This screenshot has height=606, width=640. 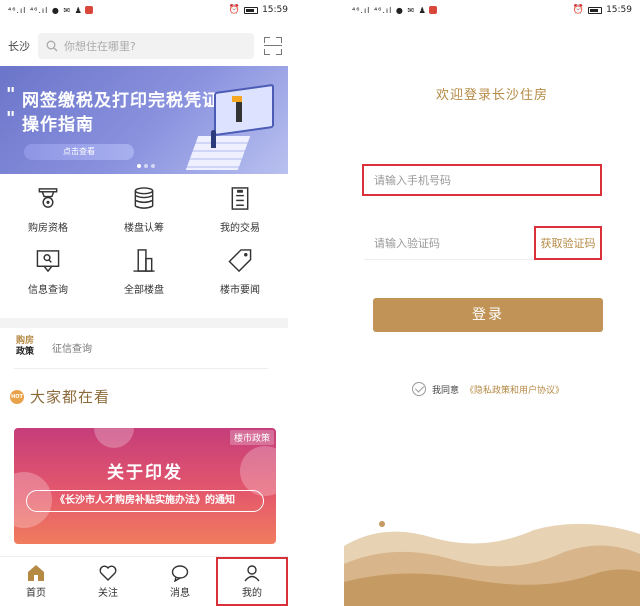 I want to click on service-grid: 购房资格 楼盘认筹 我的交易 信息查询 全部楼盘 楼市要闻, so click(x=144, y=241).